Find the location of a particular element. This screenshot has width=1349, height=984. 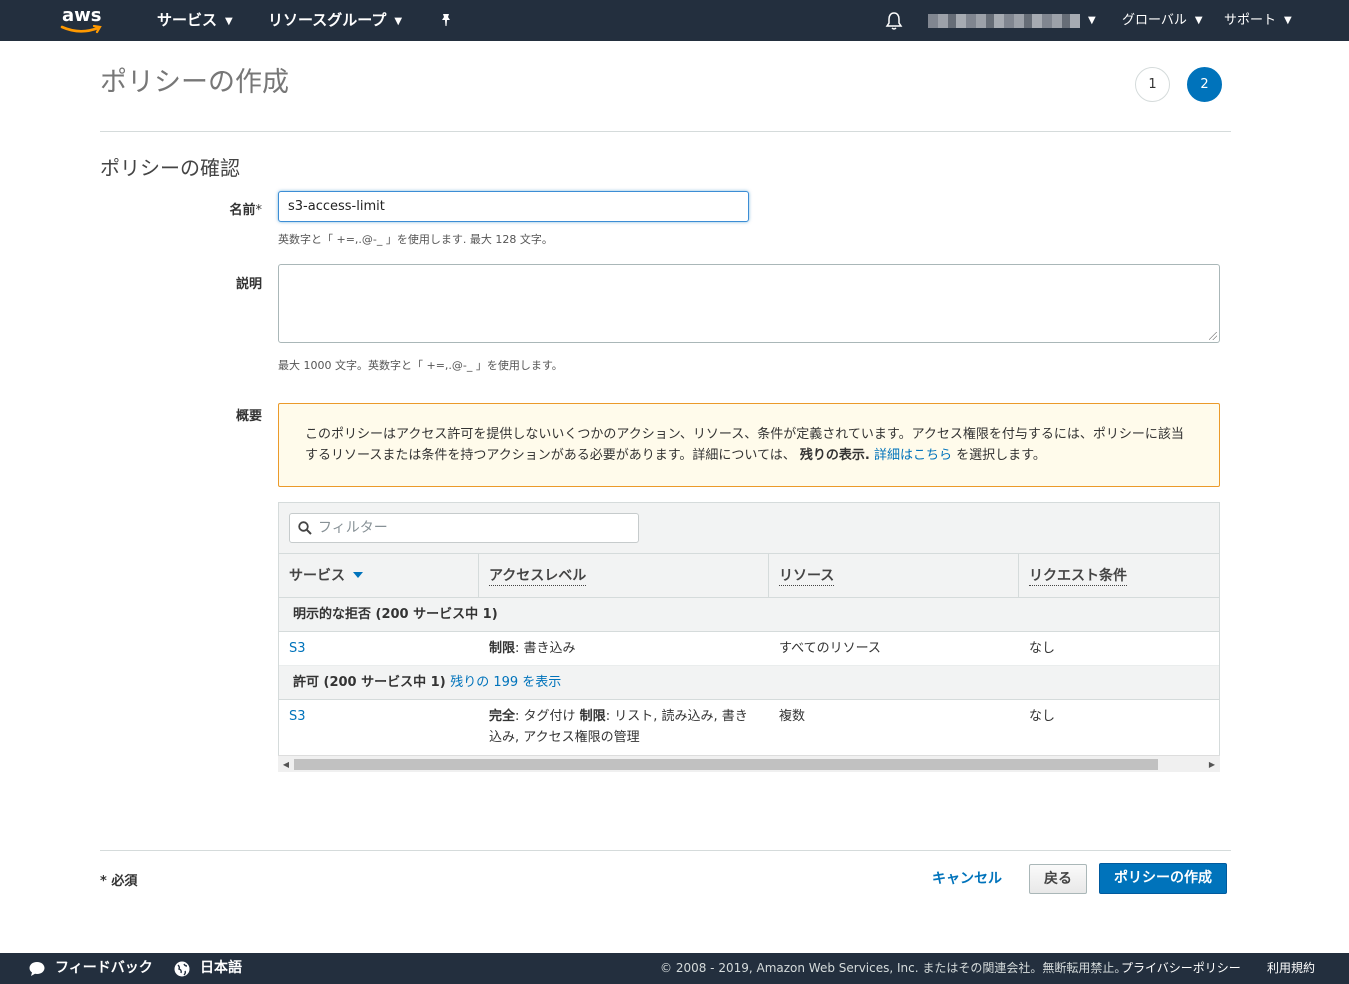

description-hint: 最大 1000 文字。英数字と「 +=,.@-_ 」を使用します。 is located at coordinates (420, 365).